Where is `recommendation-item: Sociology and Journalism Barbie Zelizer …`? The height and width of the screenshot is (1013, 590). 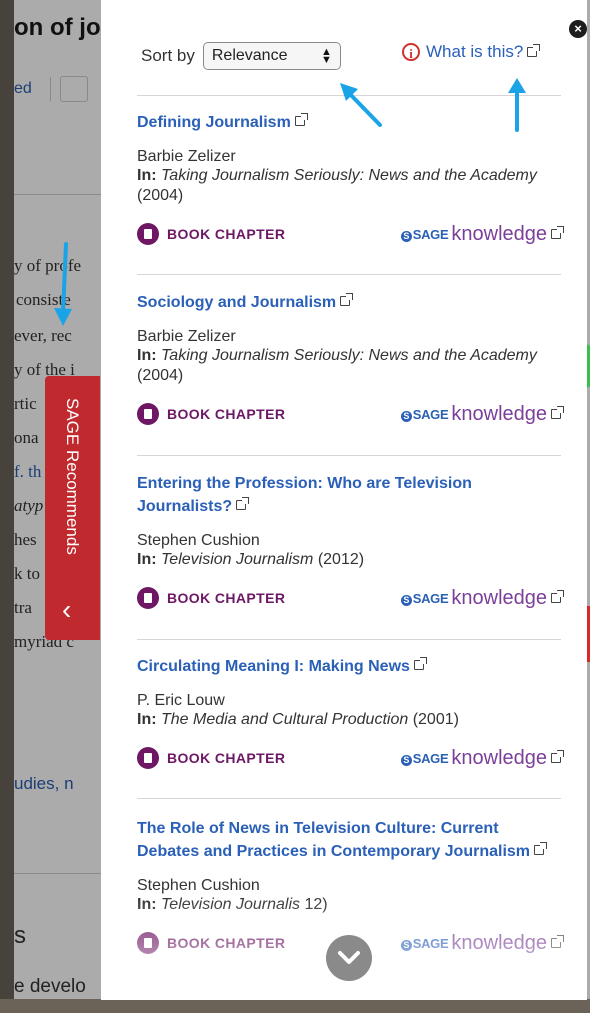
recommendation-item: Sociology and Journalism Barbie Zelizer … is located at coordinates (350, 358).